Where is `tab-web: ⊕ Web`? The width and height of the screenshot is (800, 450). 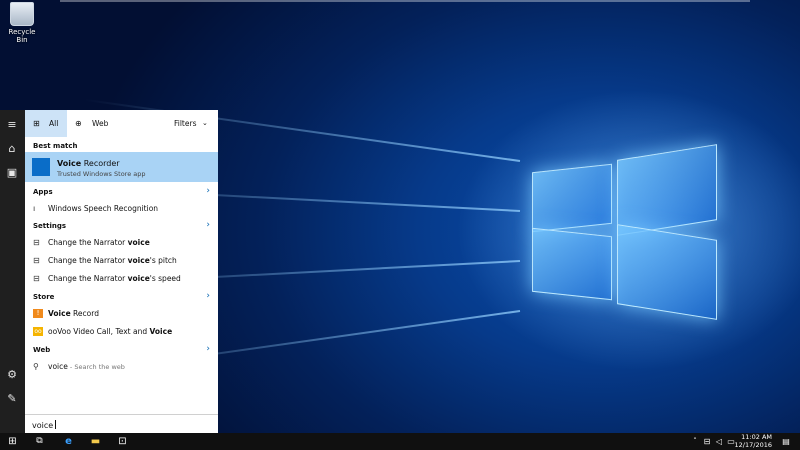 tab-web: ⊕ Web is located at coordinates (92, 123).